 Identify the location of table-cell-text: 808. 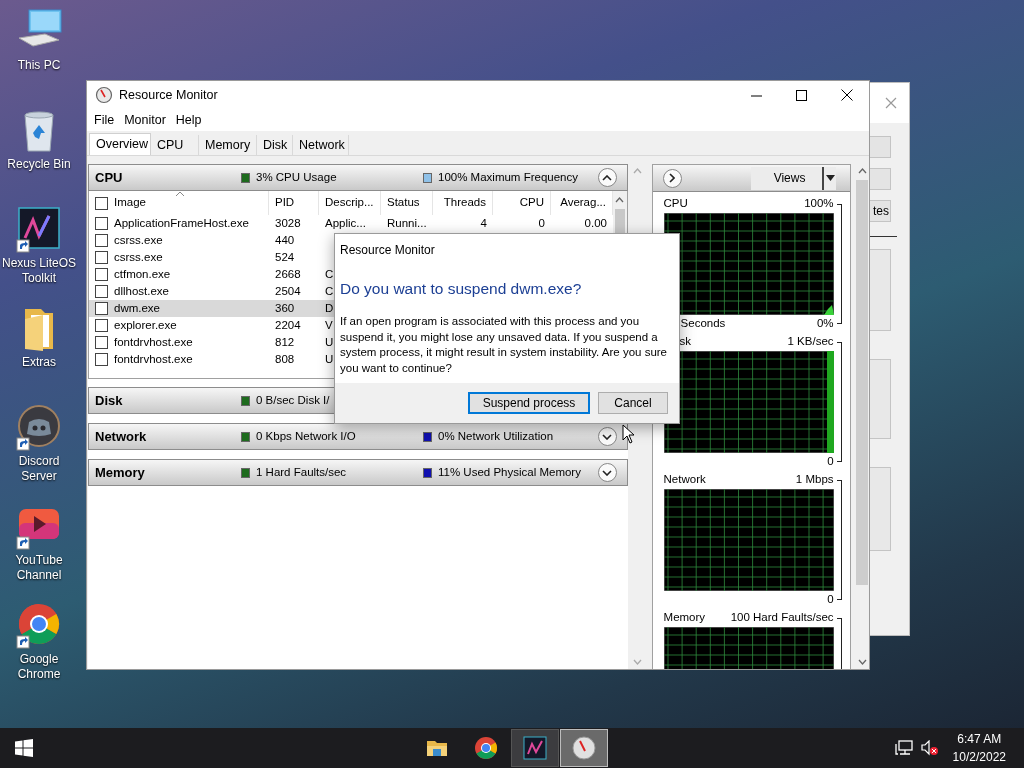
(285, 359).